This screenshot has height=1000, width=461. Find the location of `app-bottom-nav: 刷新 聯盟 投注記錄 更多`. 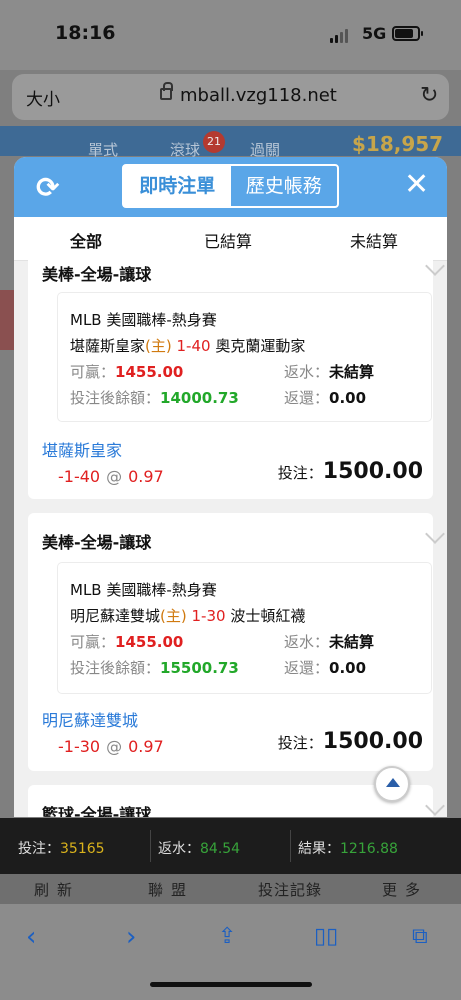

app-bottom-nav: 刷新 聯盟 投注記錄 更多 is located at coordinates (230, 889).